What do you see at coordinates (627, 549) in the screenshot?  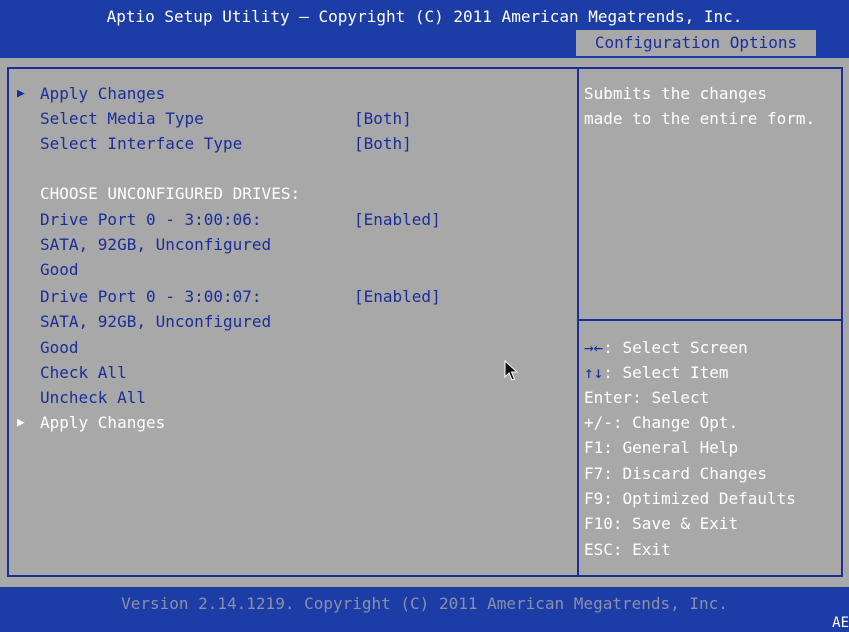 I see `hint-exit: ESC: Exit` at bounding box center [627, 549].